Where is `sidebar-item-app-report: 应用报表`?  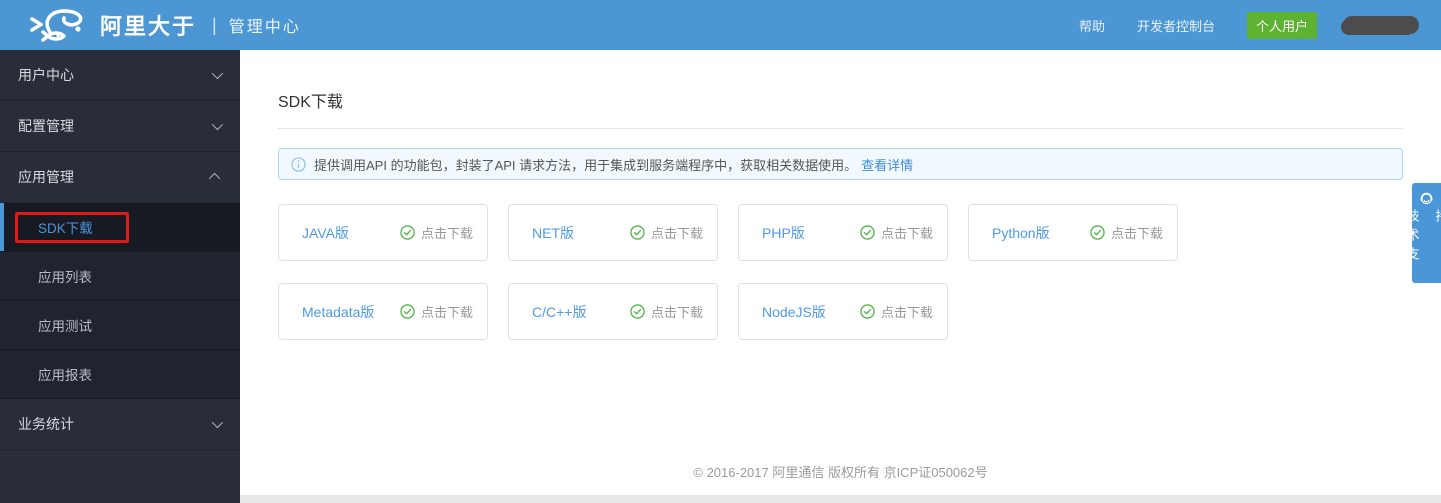 sidebar-item-app-report: 应用报表 is located at coordinates (120, 374).